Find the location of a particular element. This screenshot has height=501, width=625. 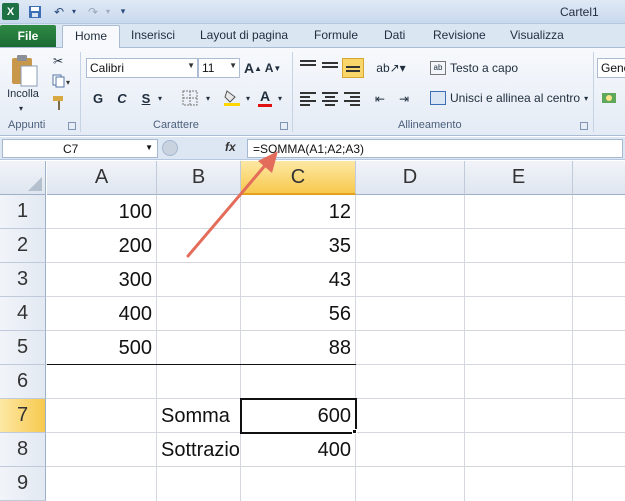

formula-input: =SOMMA(A1;A2;A3) is located at coordinates (435, 148).